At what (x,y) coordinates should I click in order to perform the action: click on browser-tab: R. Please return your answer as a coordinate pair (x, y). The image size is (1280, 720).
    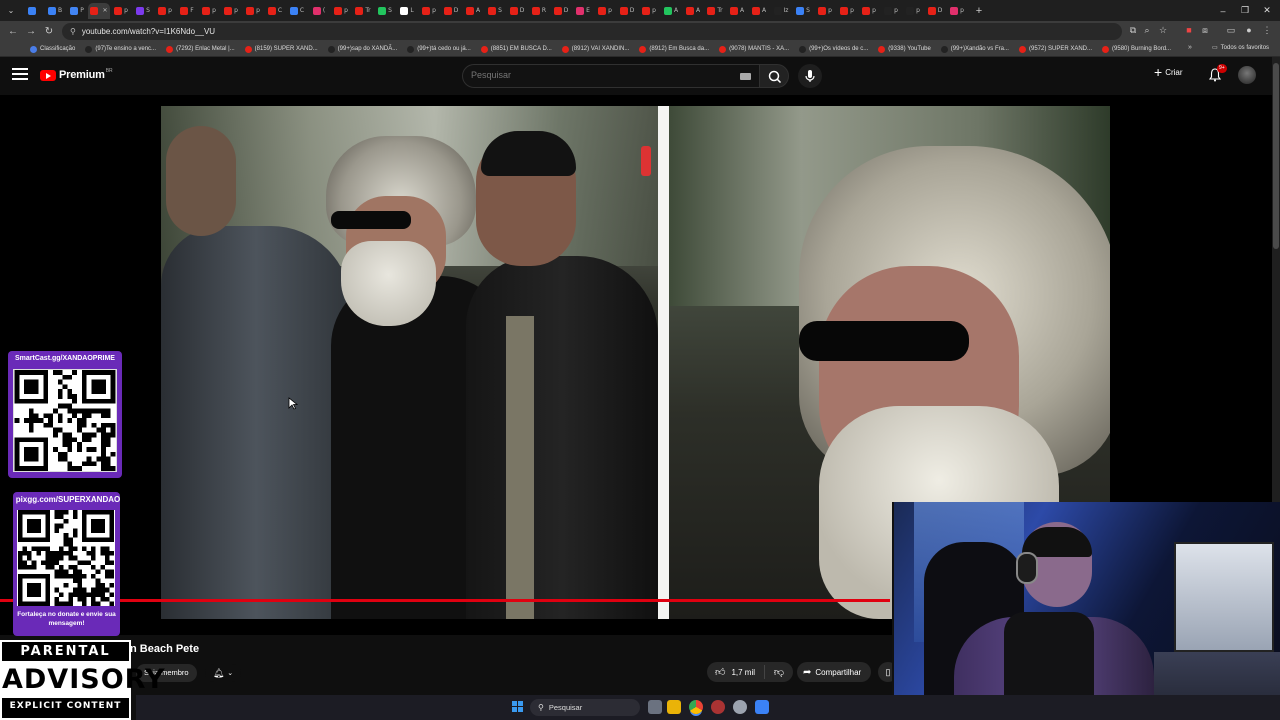
    Looking at the image, I should click on (539, 11).